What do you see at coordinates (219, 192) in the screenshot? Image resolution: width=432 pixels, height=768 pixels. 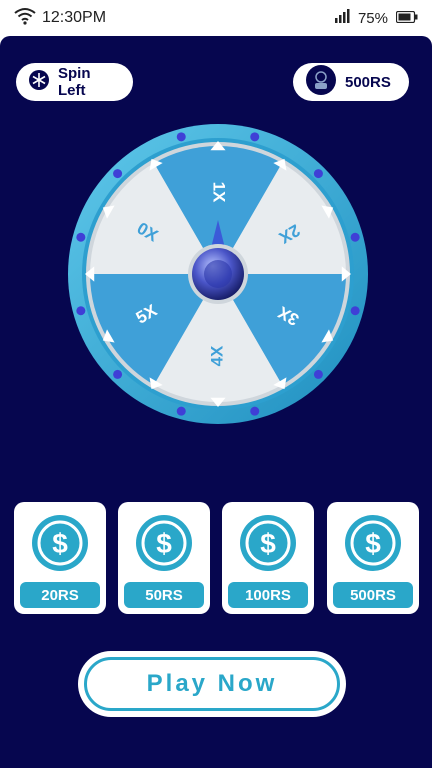 I see `wheel-segment-label: 1X` at bounding box center [219, 192].